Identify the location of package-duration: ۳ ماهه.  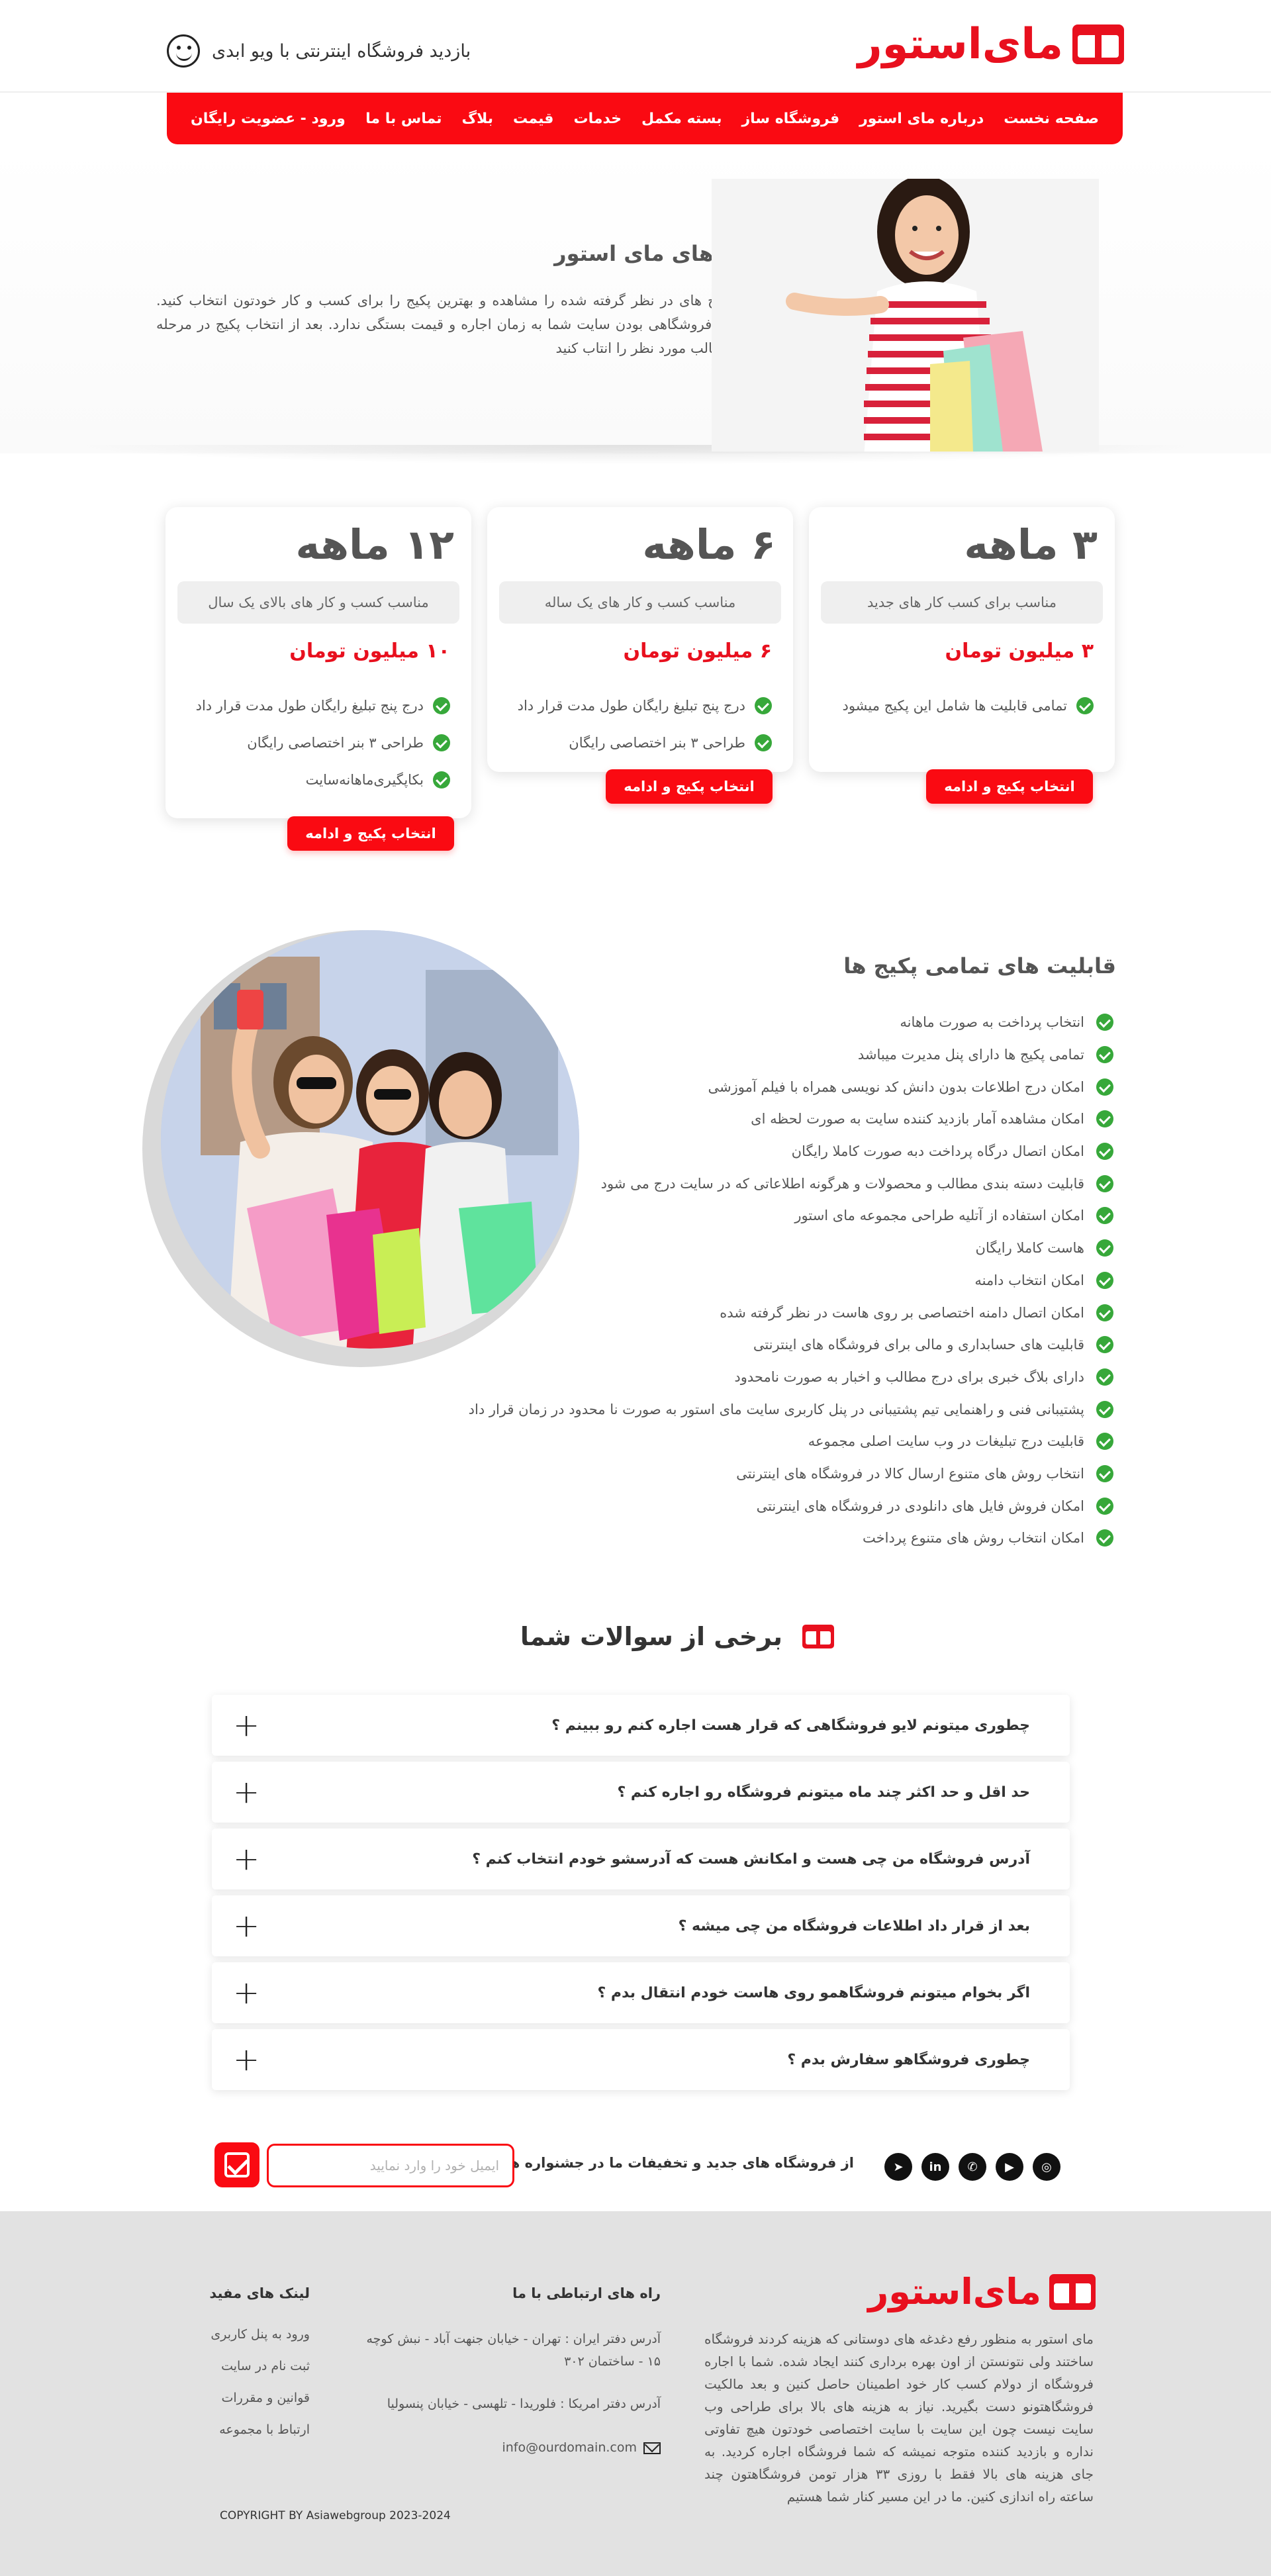
(1031, 544).